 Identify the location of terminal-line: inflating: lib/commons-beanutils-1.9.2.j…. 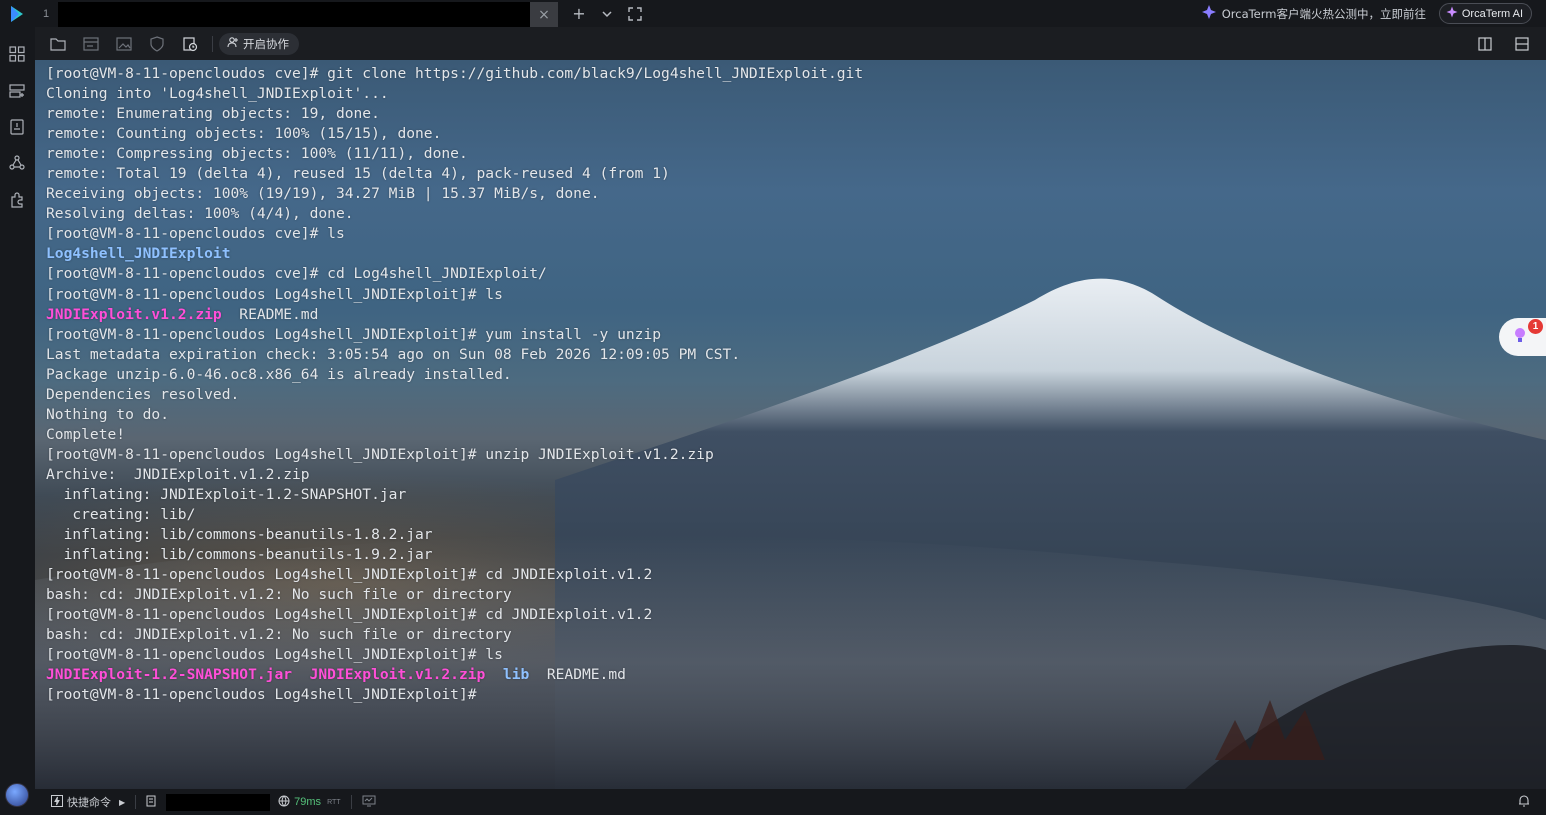
(786, 555).